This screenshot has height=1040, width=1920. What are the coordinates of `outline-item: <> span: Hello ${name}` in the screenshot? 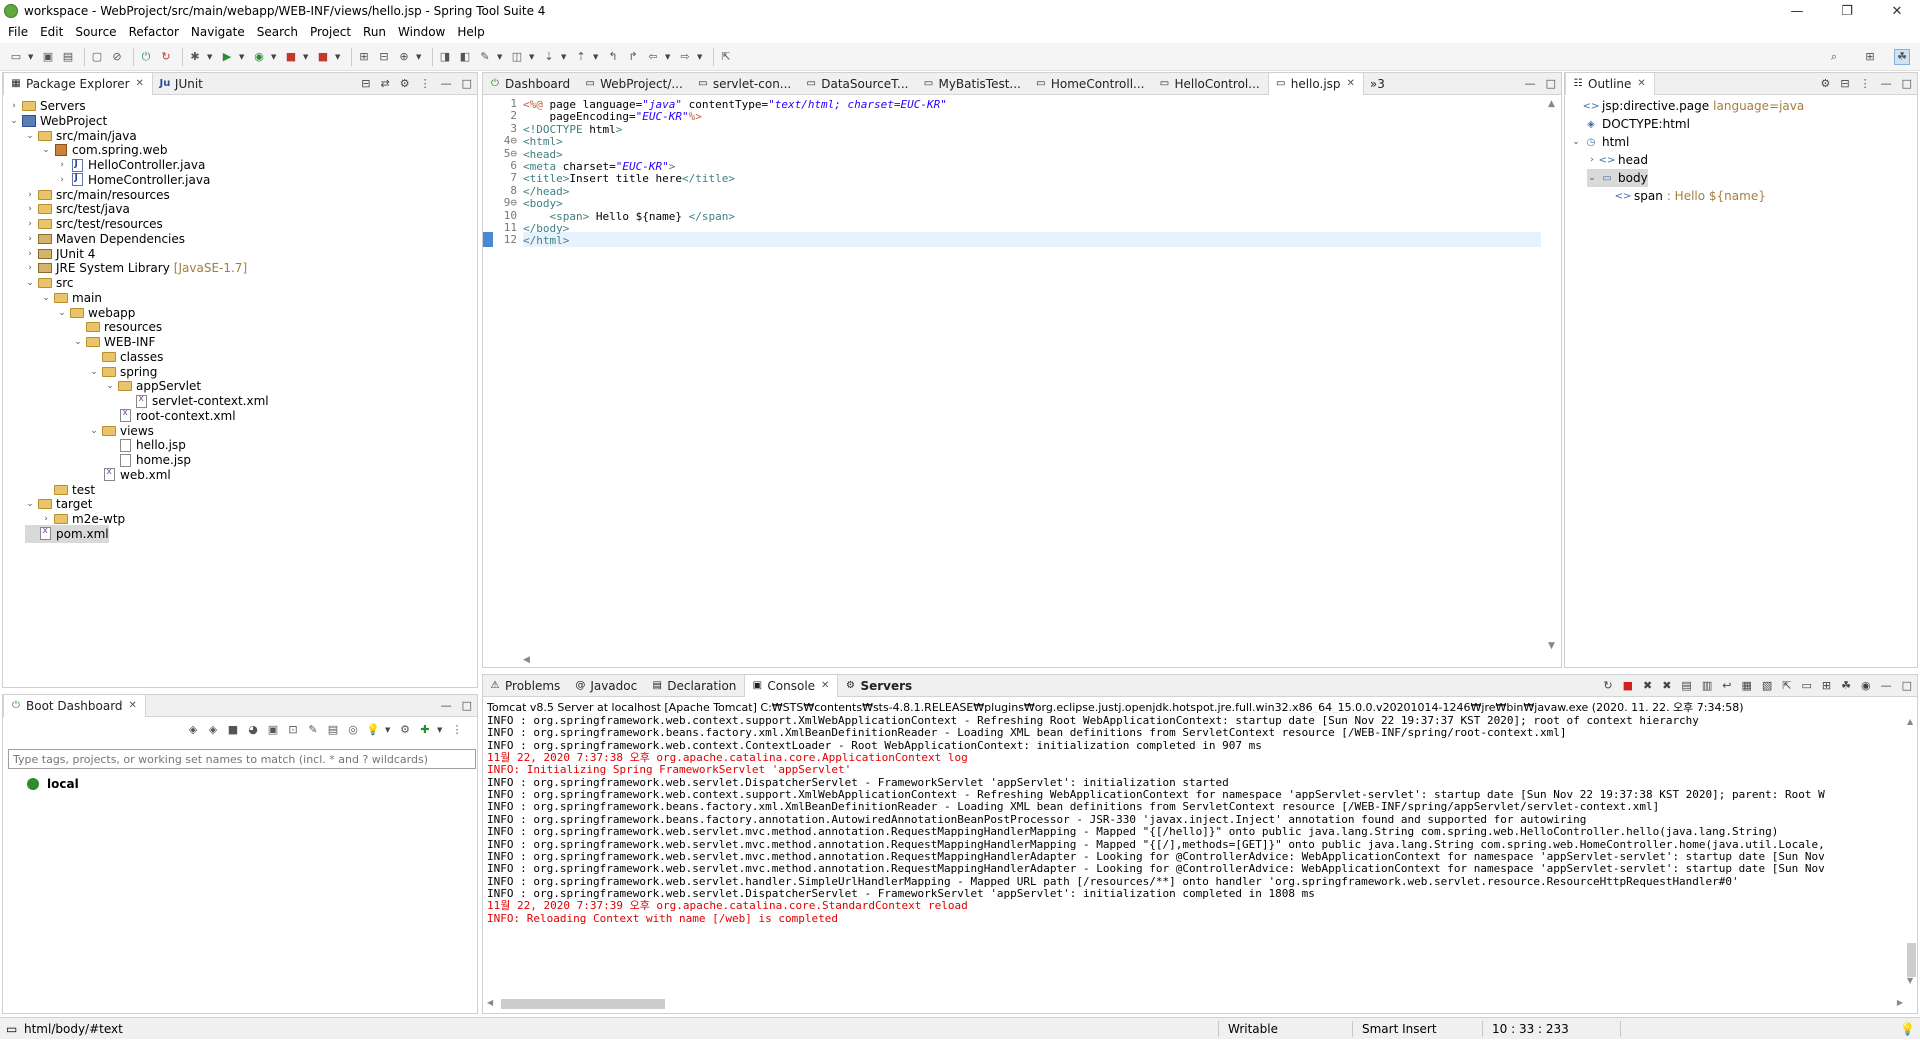 It's located at (1684, 196).